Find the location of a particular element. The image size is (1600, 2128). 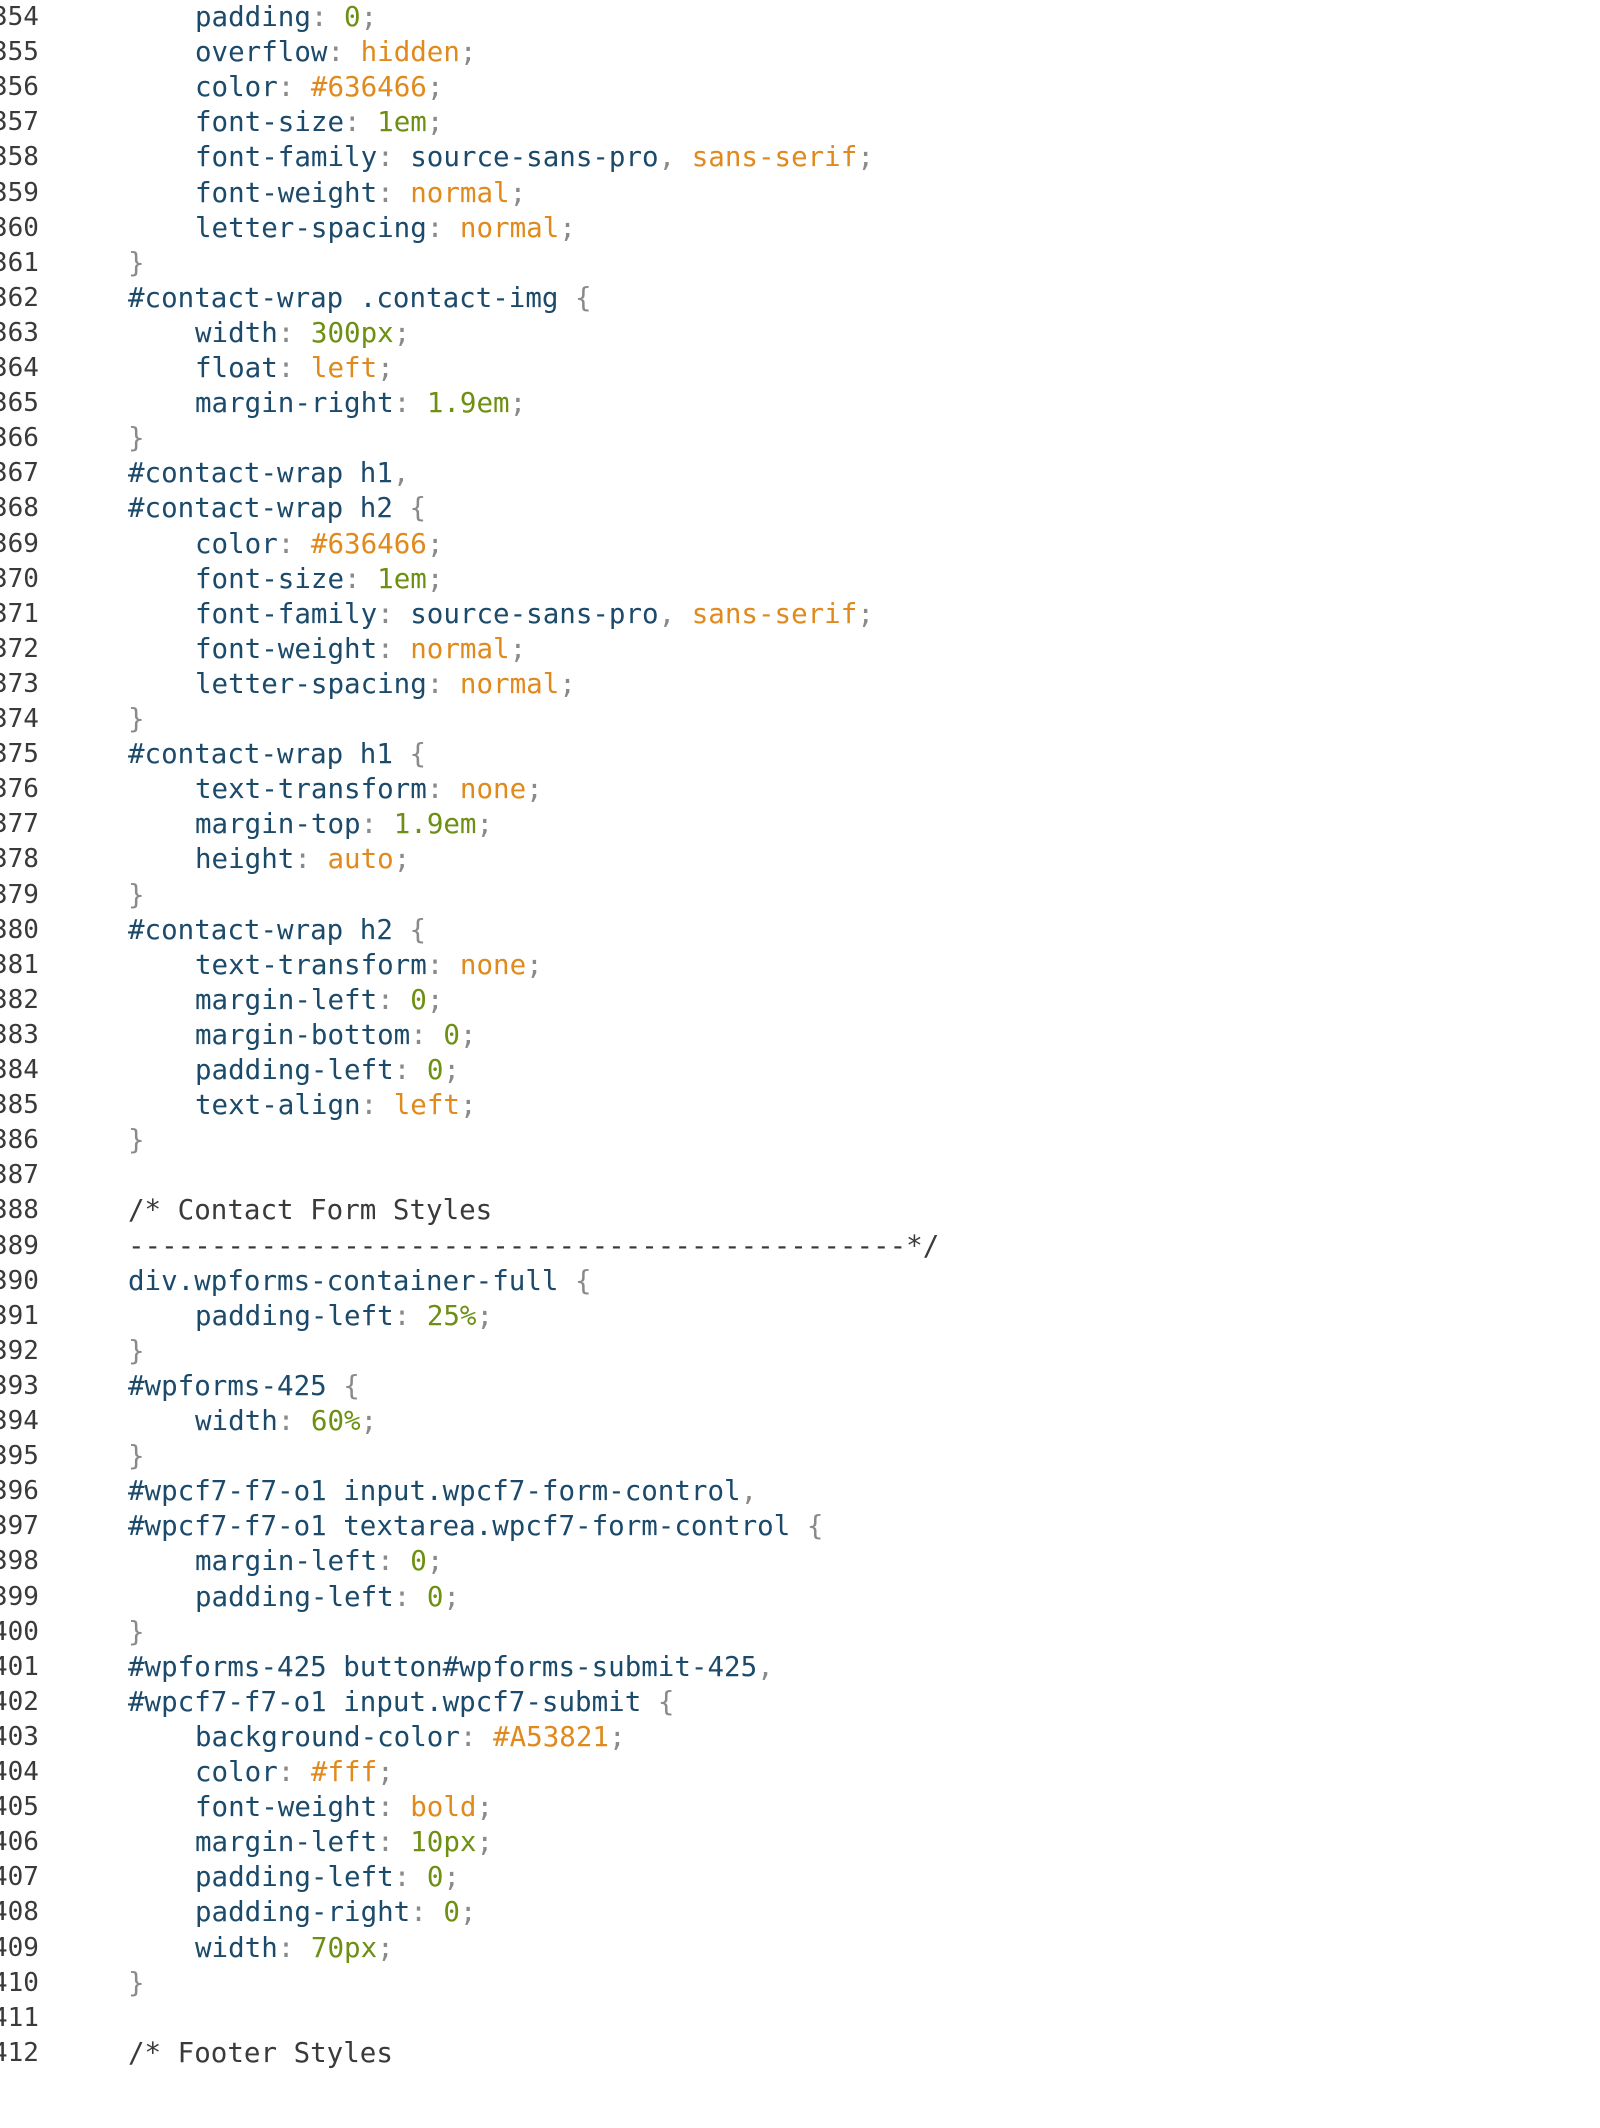

code-line: 367 #contact-wrap h1, is located at coordinates (800, 473).